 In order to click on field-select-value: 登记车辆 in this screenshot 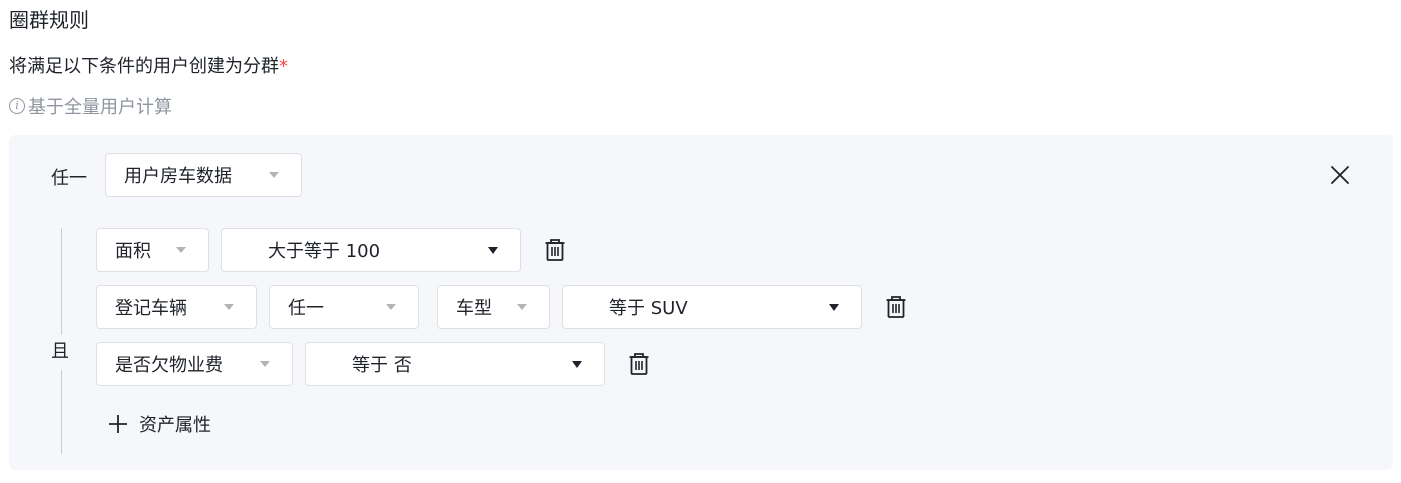, I will do `click(151, 308)`.